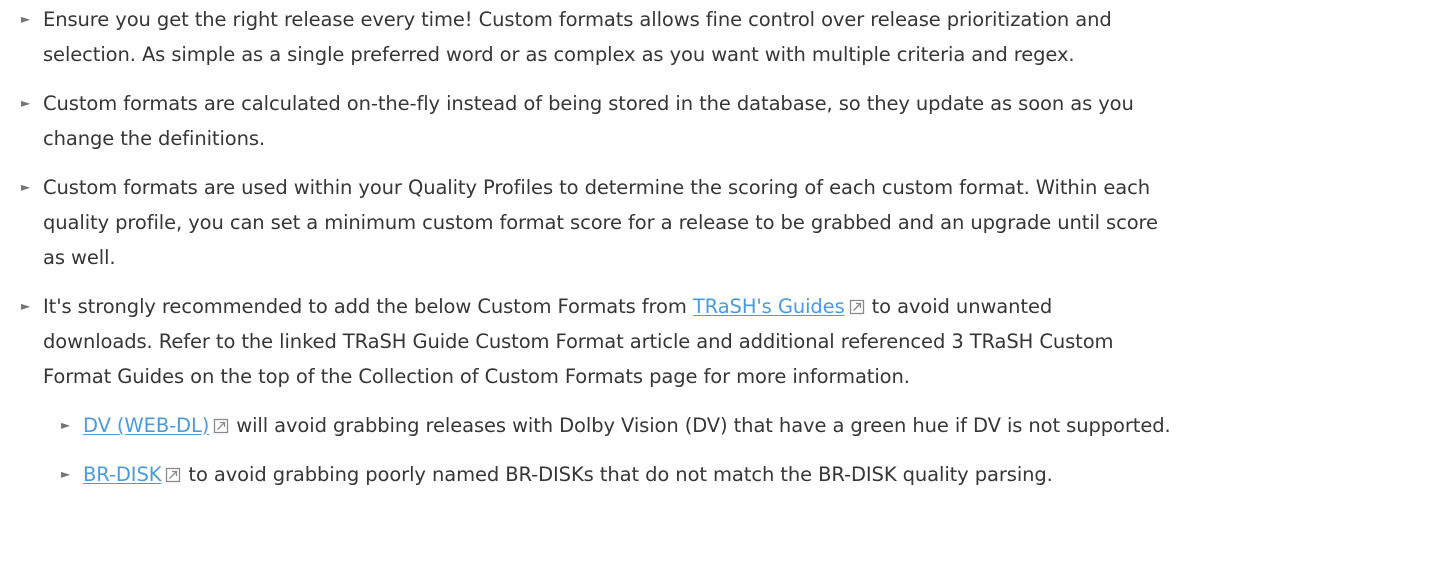 Image resolution: width=1434 pixels, height=562 pixels. Describe the element at coordinates (146, 425) in the screenshot. I see `dv-web-dl-link: DV (WEB-DL)` at that location.